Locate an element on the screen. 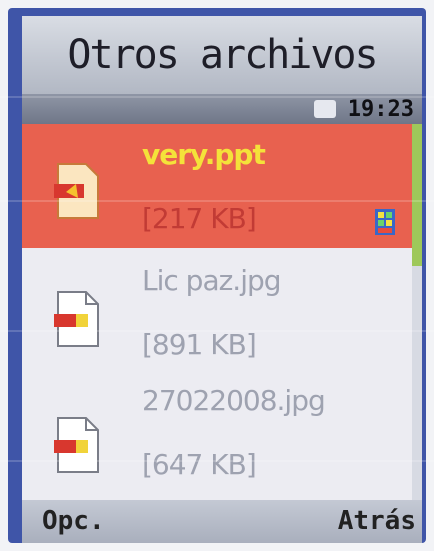 The height and width of the screenshot is (551, 434). file-size: [647 KB] is located at coordinates (199, 464).